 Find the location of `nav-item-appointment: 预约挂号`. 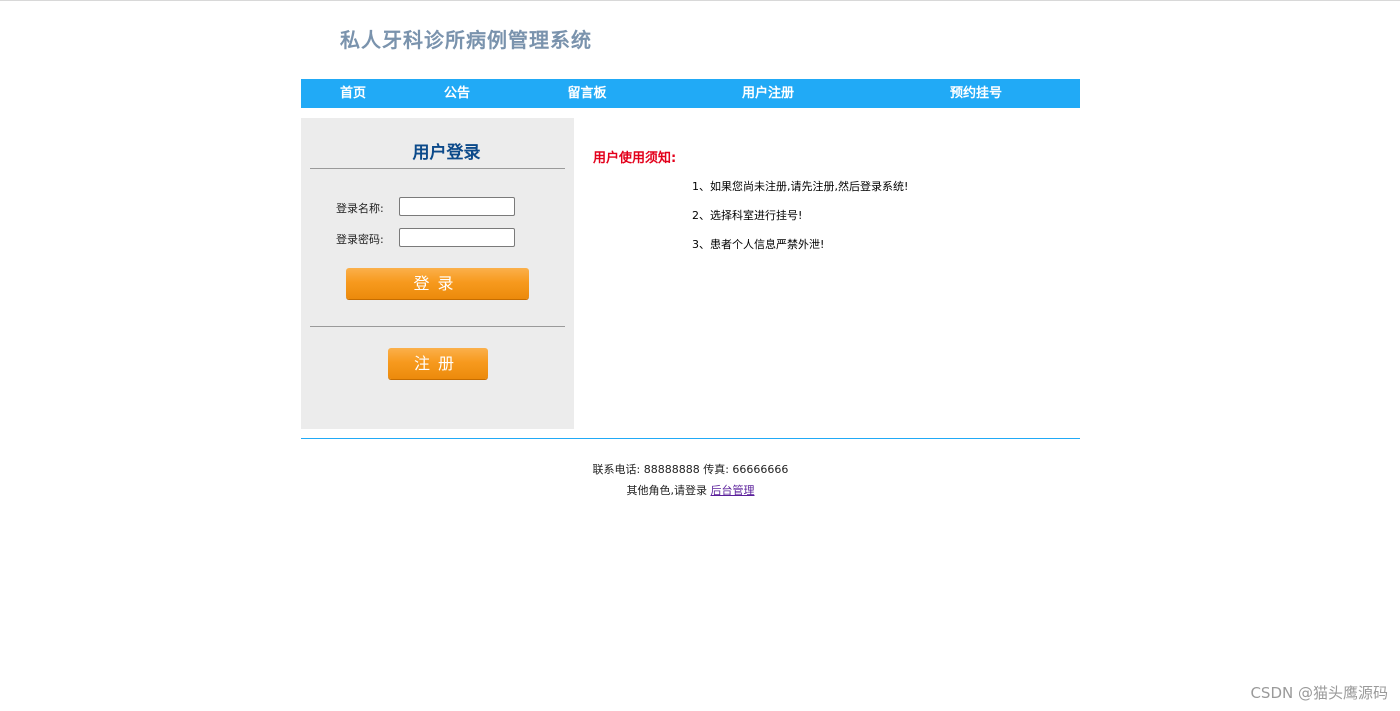

nav-item-appointment: 预约挂号 is located at coordinates (976, 93).